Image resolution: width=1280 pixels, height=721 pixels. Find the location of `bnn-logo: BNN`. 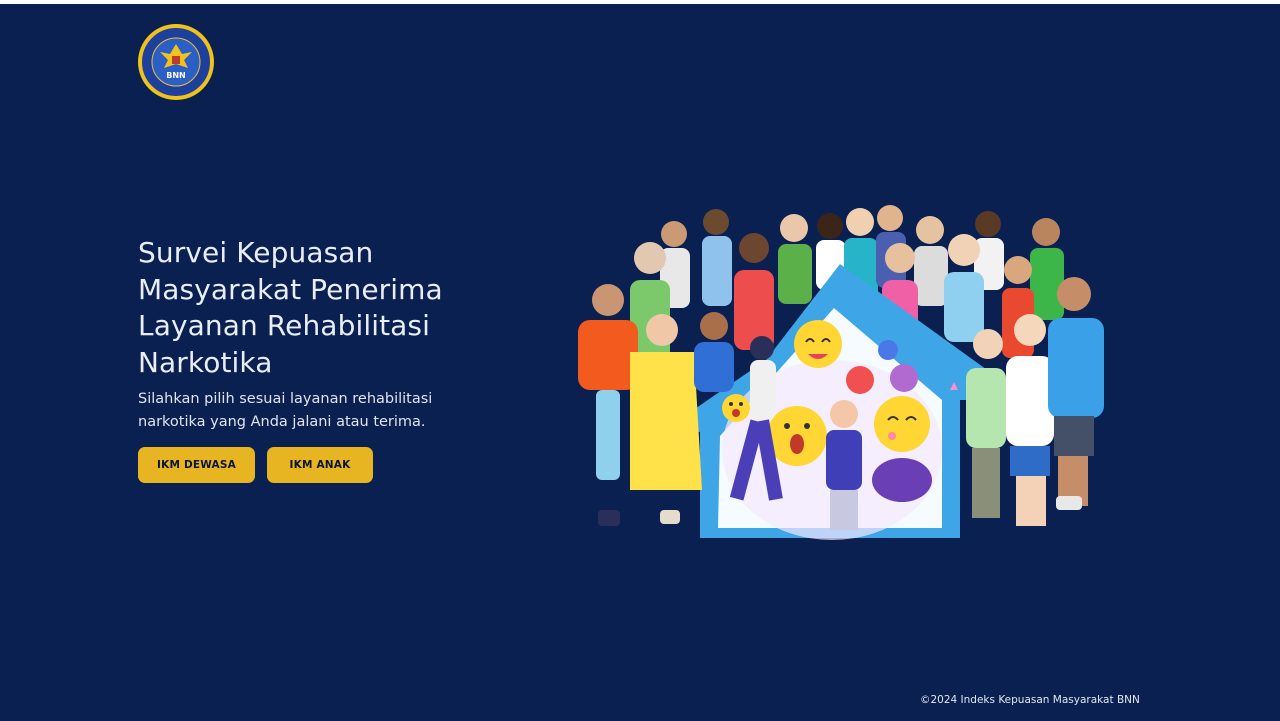

bnn-logo: BNN is located at coordinates (176, 62).